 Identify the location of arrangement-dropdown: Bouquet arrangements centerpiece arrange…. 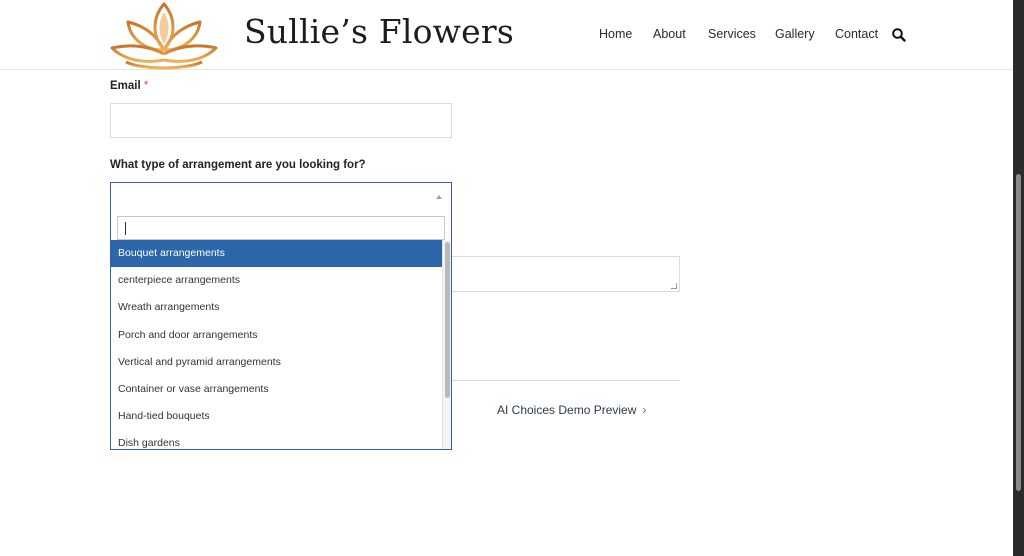
(281, 331).